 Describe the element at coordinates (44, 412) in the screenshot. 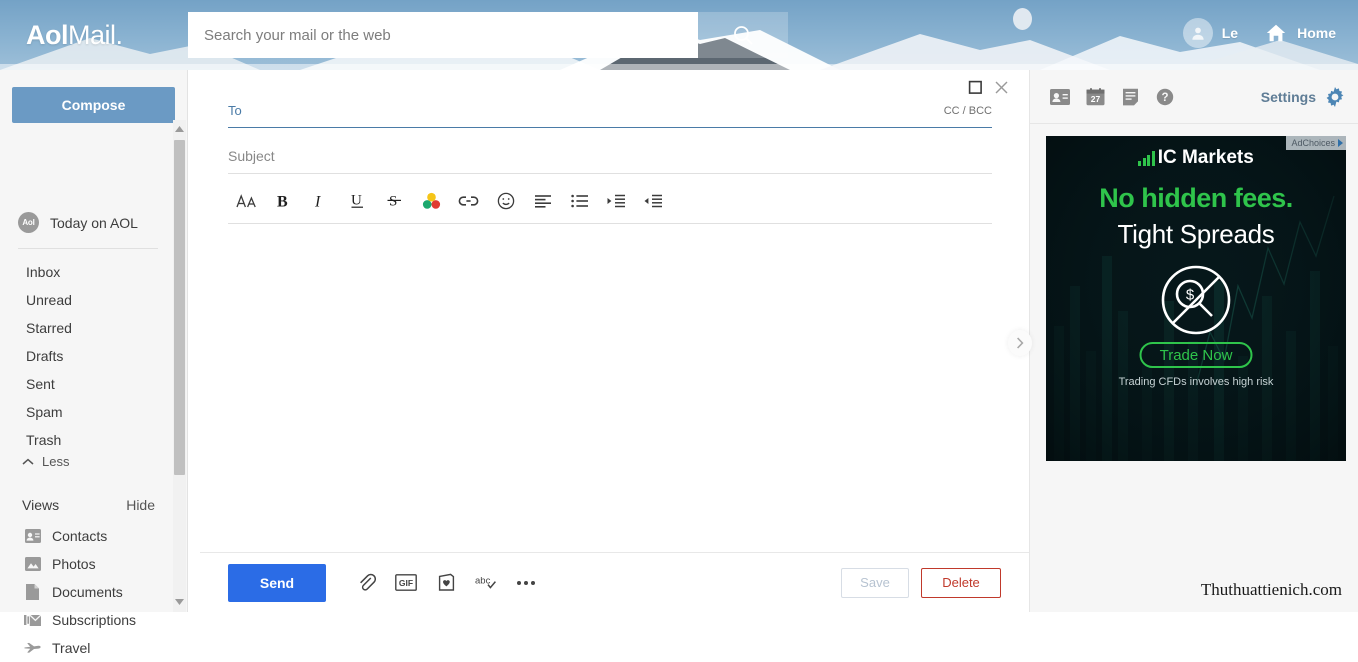

I see `folder-label: Spam` at that location.